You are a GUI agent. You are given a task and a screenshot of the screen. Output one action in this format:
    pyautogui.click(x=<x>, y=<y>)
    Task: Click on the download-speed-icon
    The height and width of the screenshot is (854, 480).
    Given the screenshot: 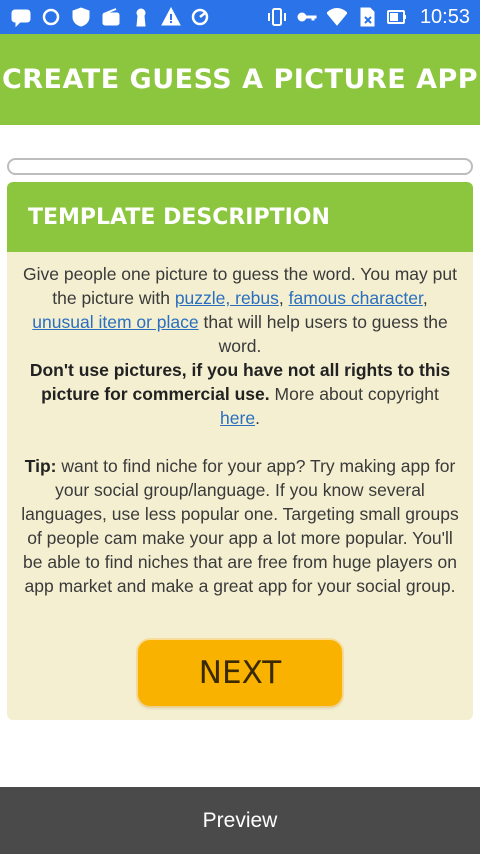 What is the action you would take?
    pyautogui.click(x=201, y=17)
    